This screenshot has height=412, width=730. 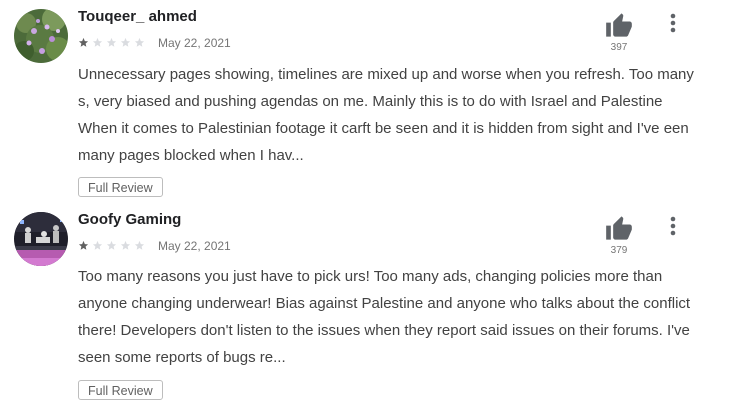 I want to click on helpful-count: 379, so click(x=619, y=250).